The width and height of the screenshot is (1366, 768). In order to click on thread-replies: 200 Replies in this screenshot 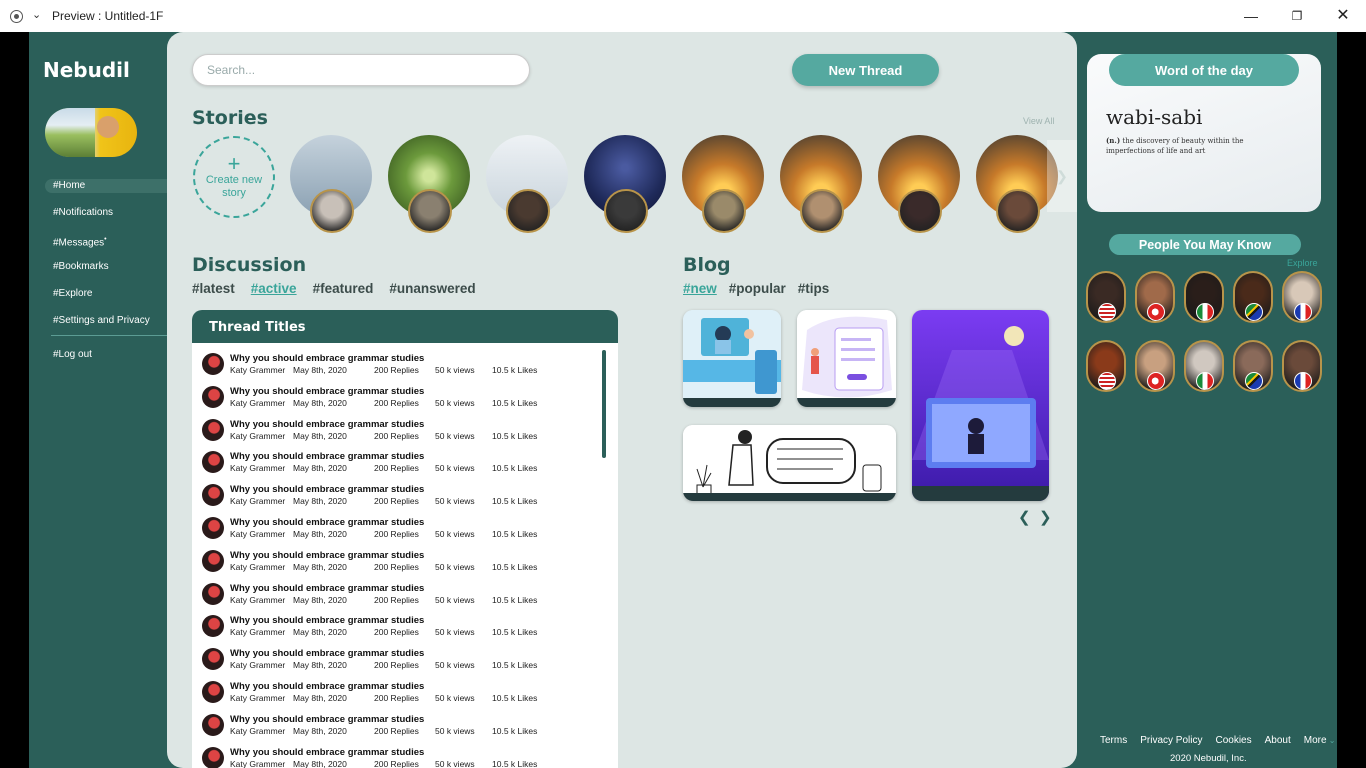, I will do `click(396, 763)`.